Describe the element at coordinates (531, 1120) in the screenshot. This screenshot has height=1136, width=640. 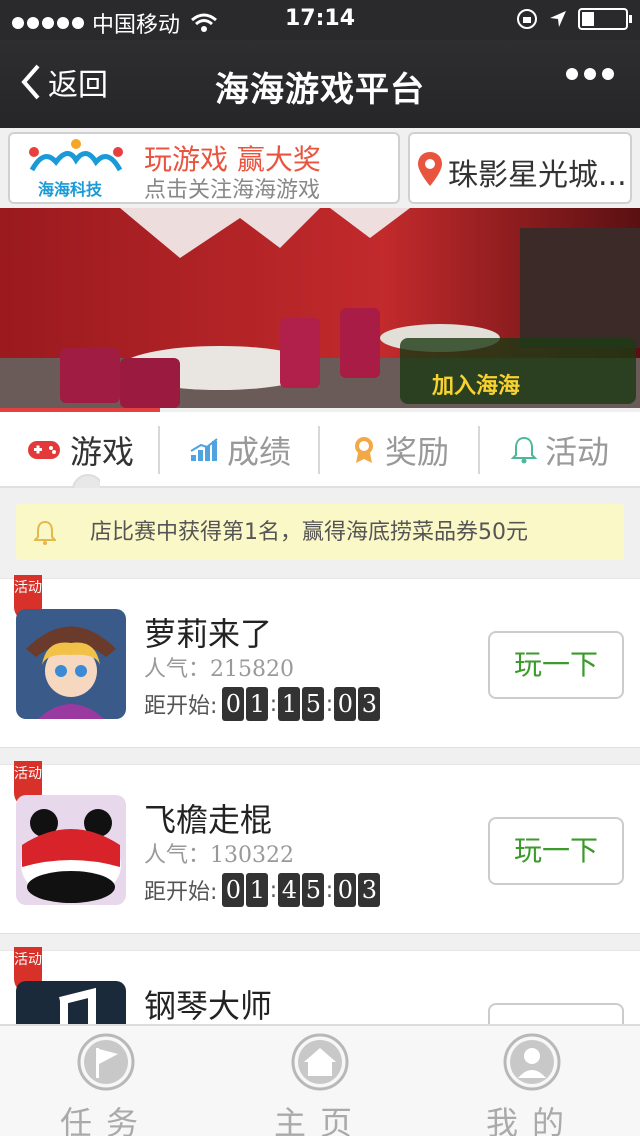
I see `nav-label: 我的` at that location.